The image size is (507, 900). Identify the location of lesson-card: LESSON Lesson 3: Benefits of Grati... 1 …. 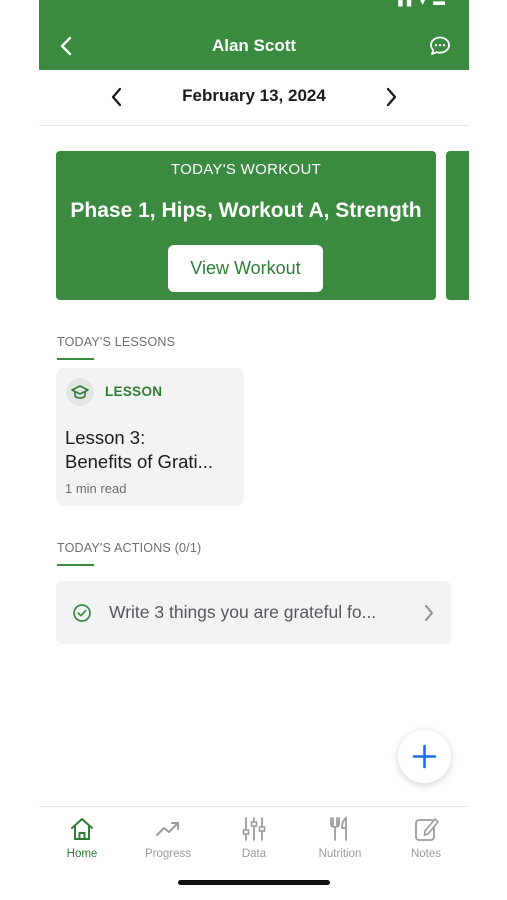
(150, 437).